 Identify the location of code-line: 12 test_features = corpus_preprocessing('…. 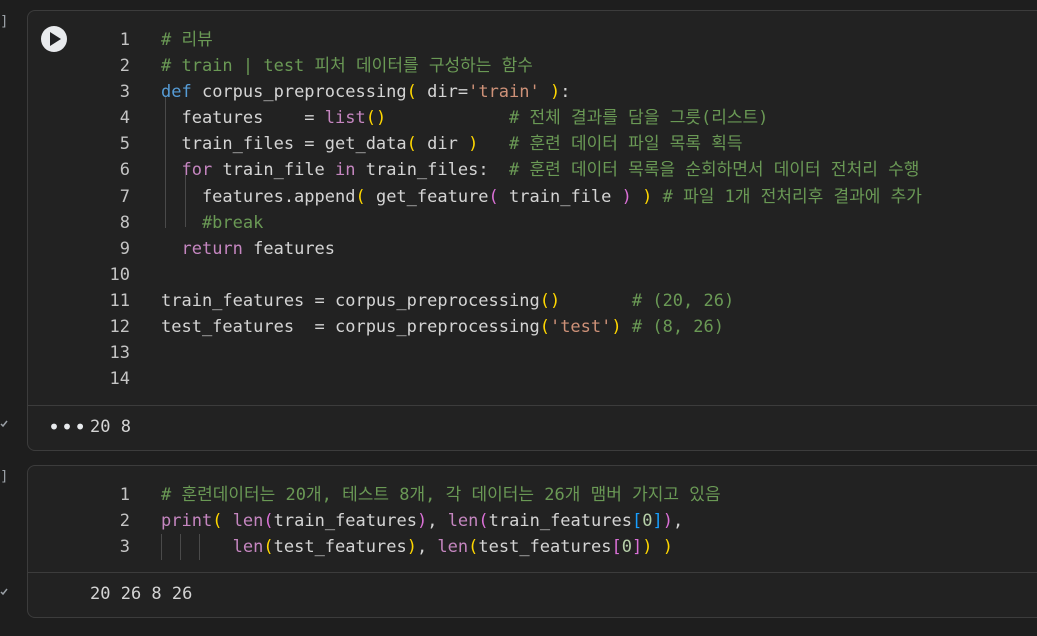
(532, 327).